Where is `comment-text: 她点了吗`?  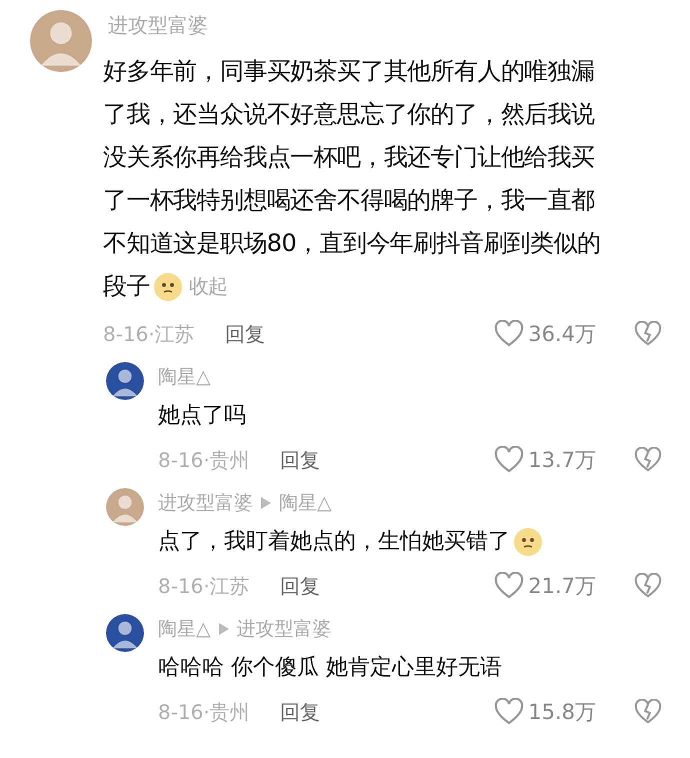 comment-text: 她点了吗 is located at coordinates (202, 416).